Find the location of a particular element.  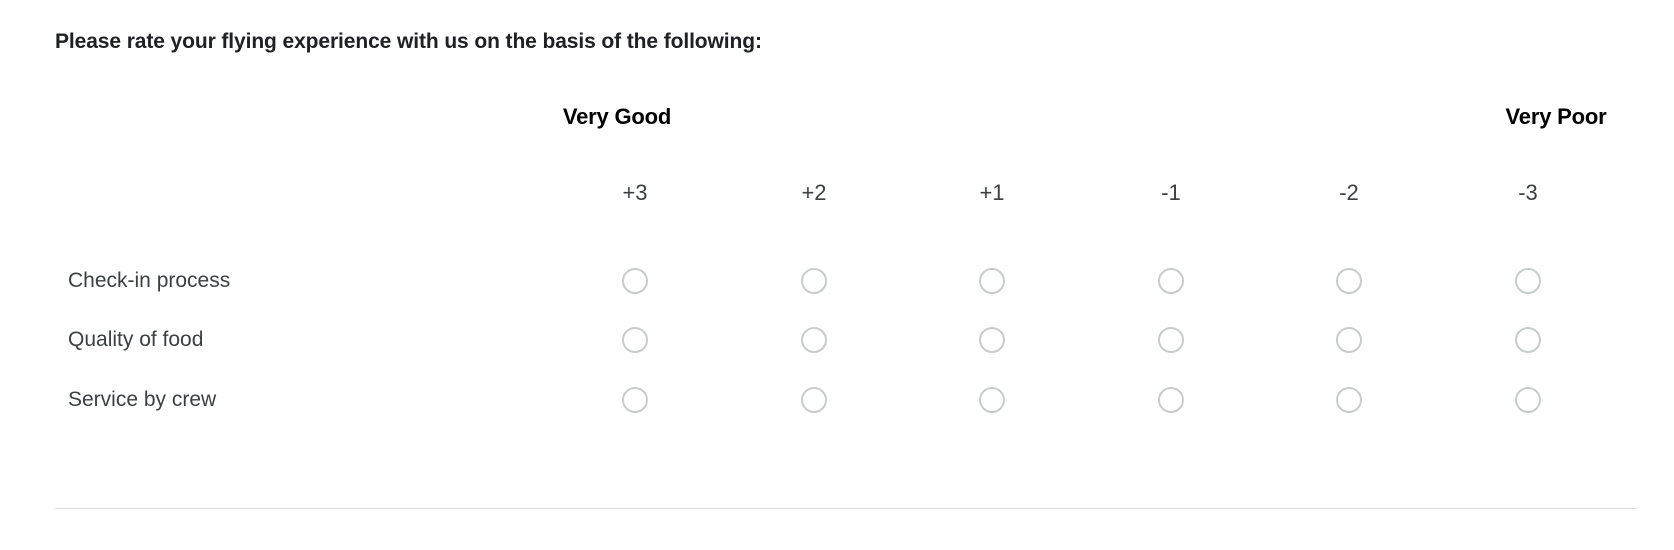

row-label-2: Service by crew is located at coordinates (142, 399).